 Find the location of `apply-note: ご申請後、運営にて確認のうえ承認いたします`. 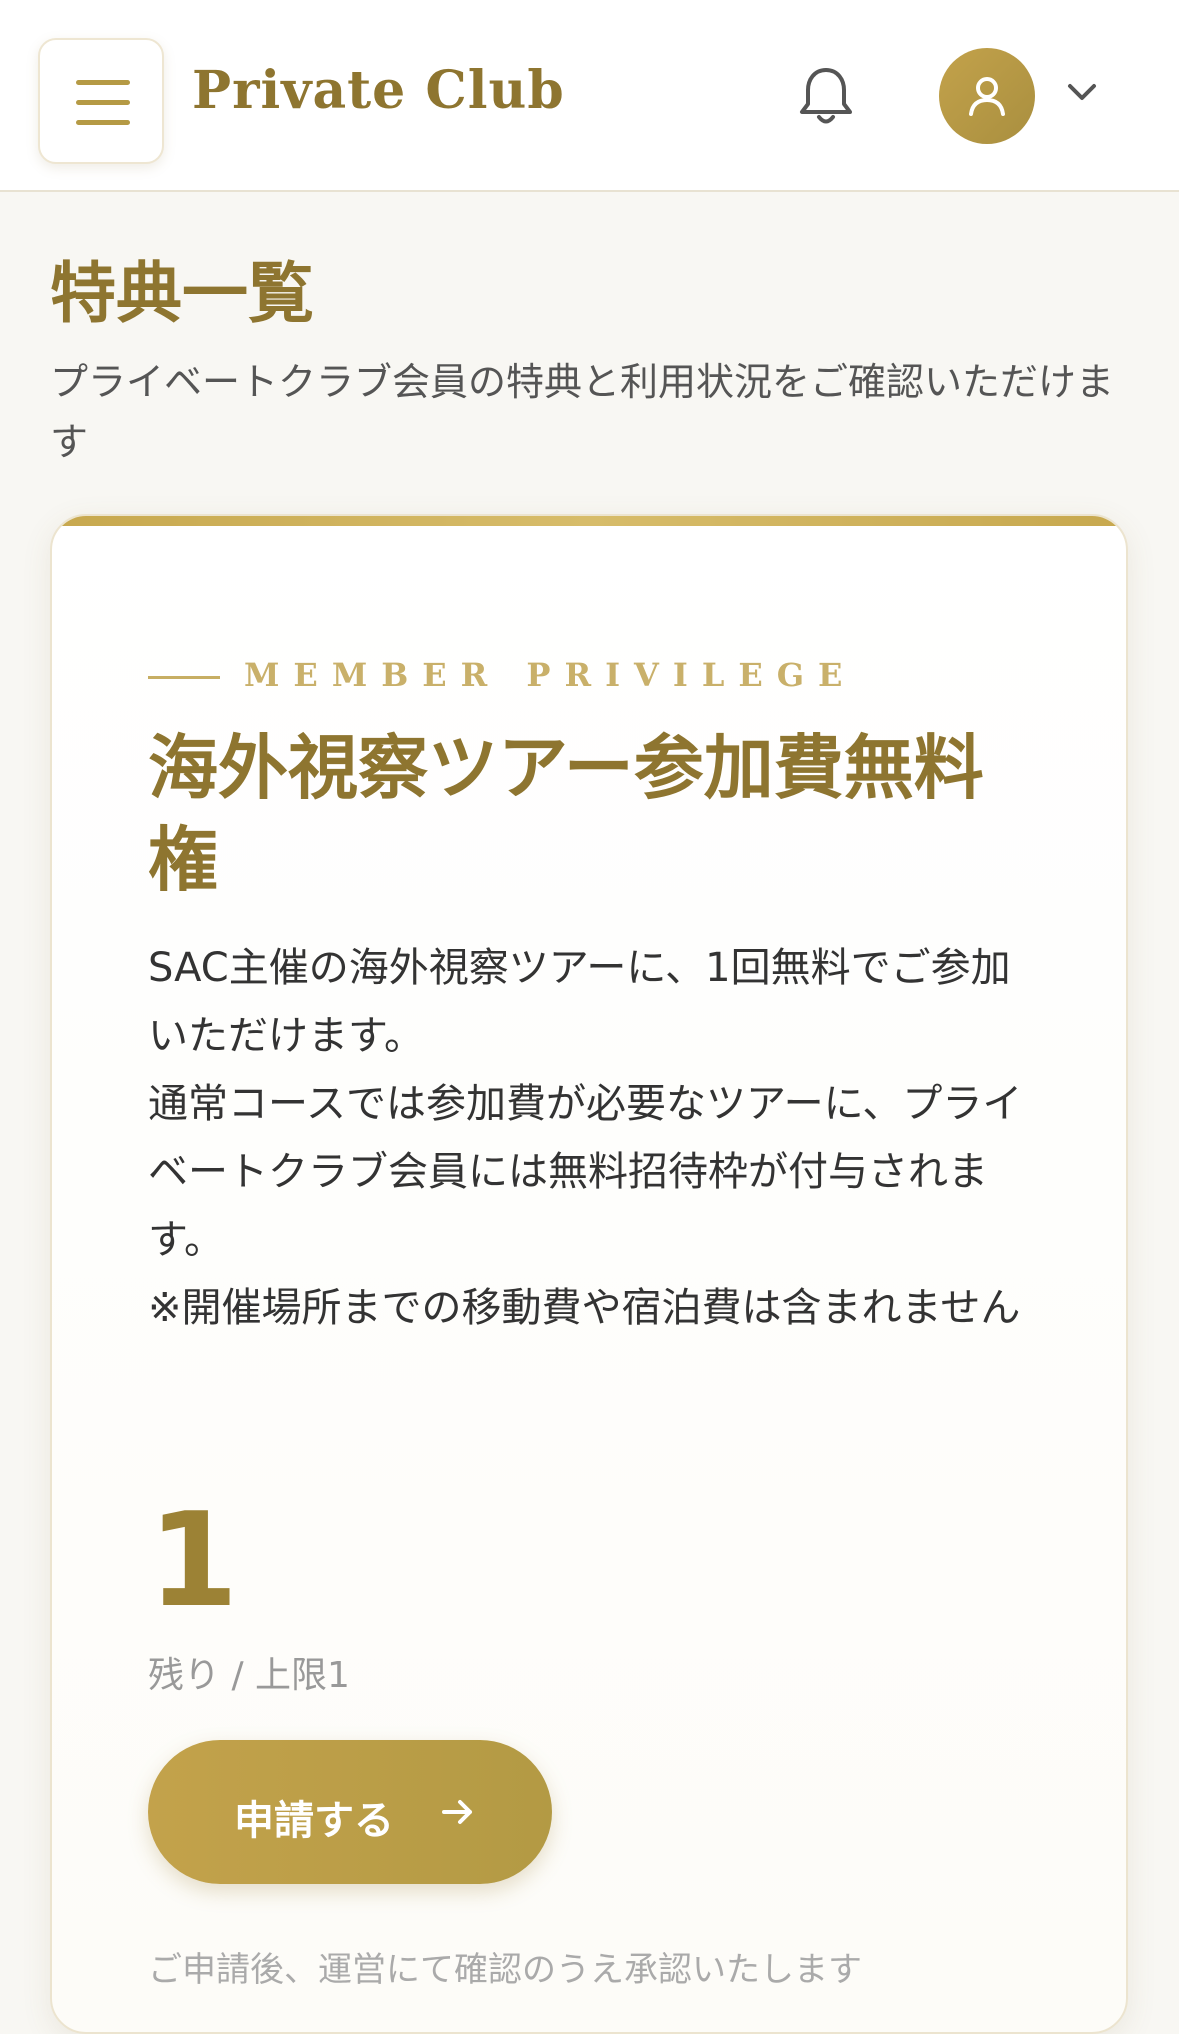

apply-note: ご申請後、運営にて確認のうえ承認いたします is located at coordinates (505, 1970).